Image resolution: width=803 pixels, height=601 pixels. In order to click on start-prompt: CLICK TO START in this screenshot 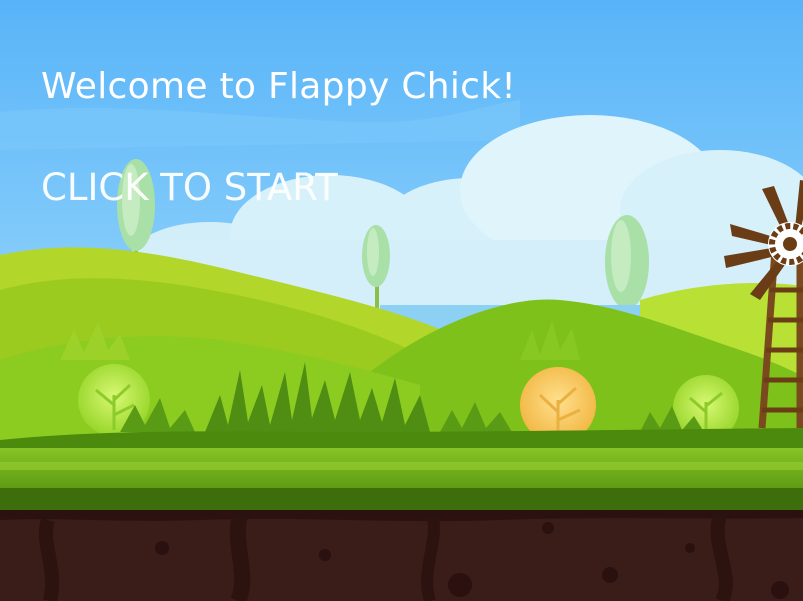, I will do `click(189, 187)`.